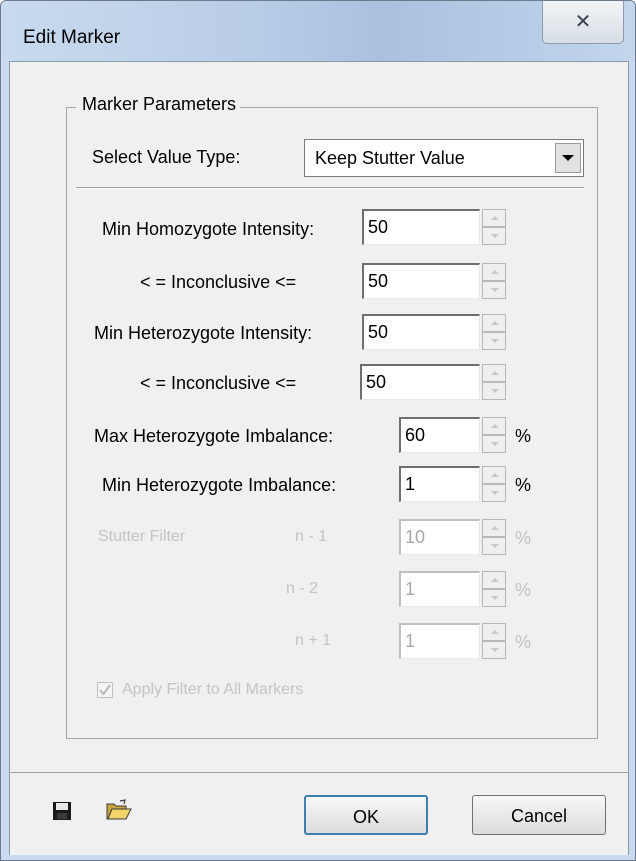 This screenshot has height=861, width=636. What do you see at coordinates (415, 537) in the screenshot?
I see `field-value: 10` at bounding box center [415, 537].